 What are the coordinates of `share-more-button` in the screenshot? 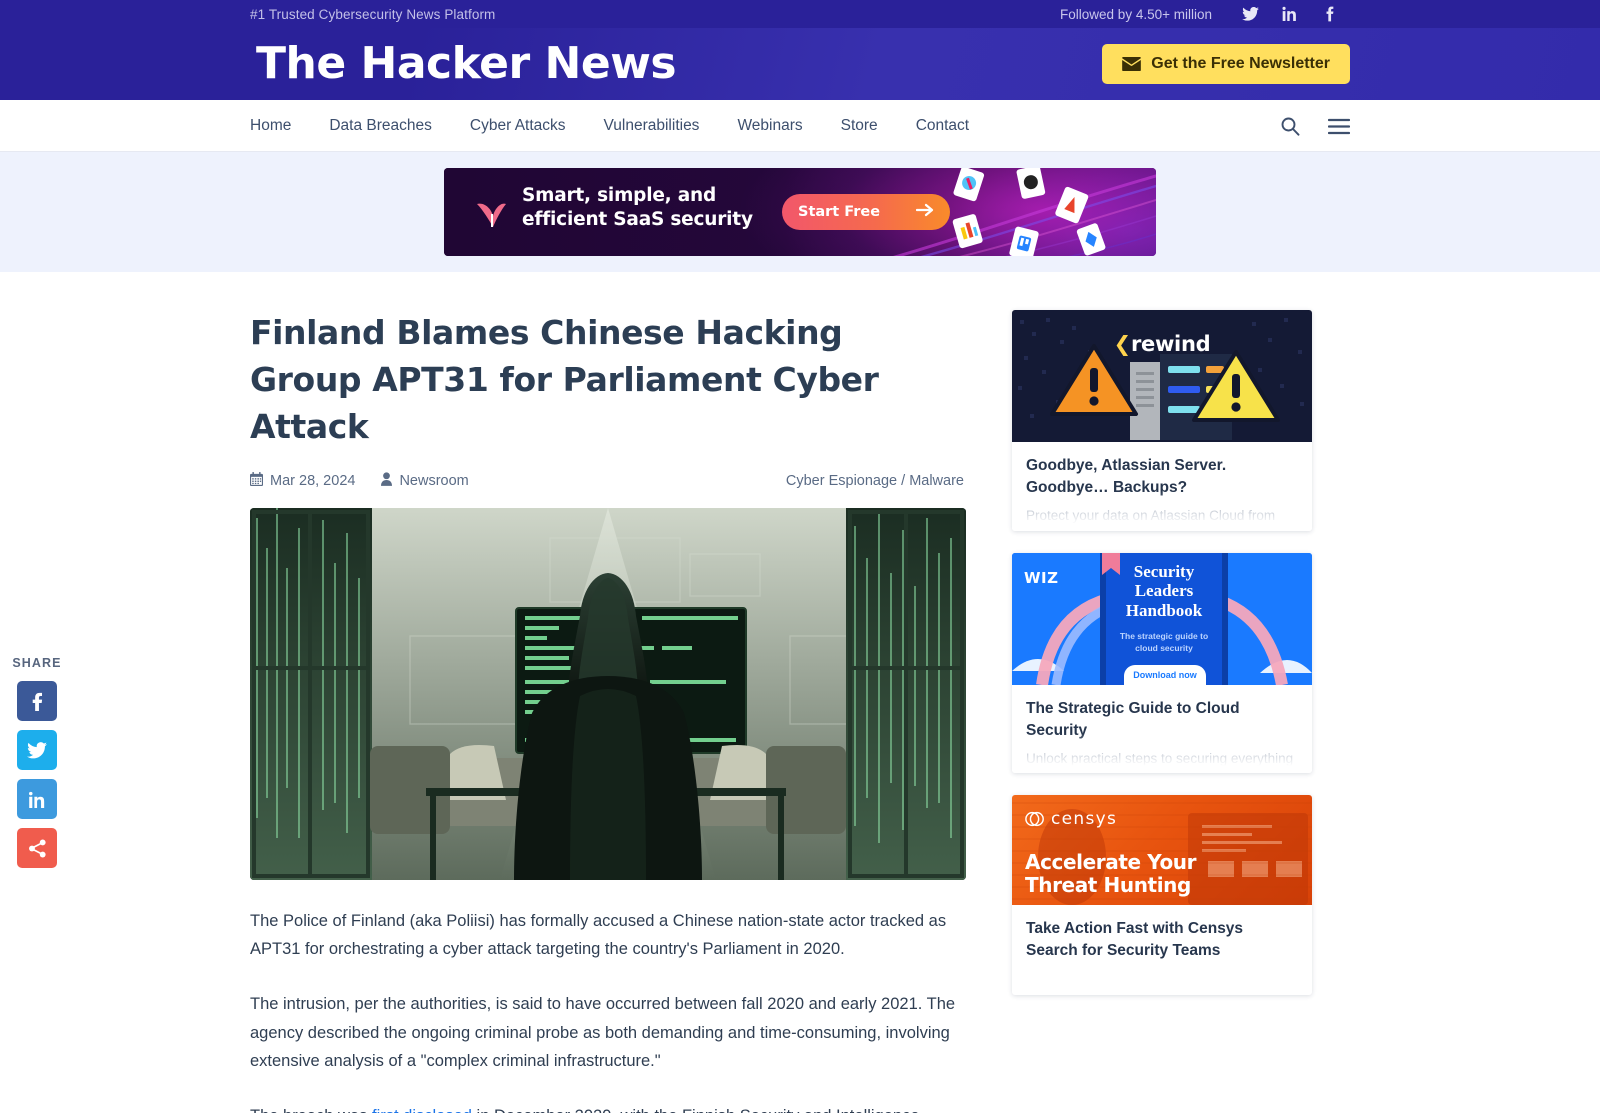 It's located at (37, 848).